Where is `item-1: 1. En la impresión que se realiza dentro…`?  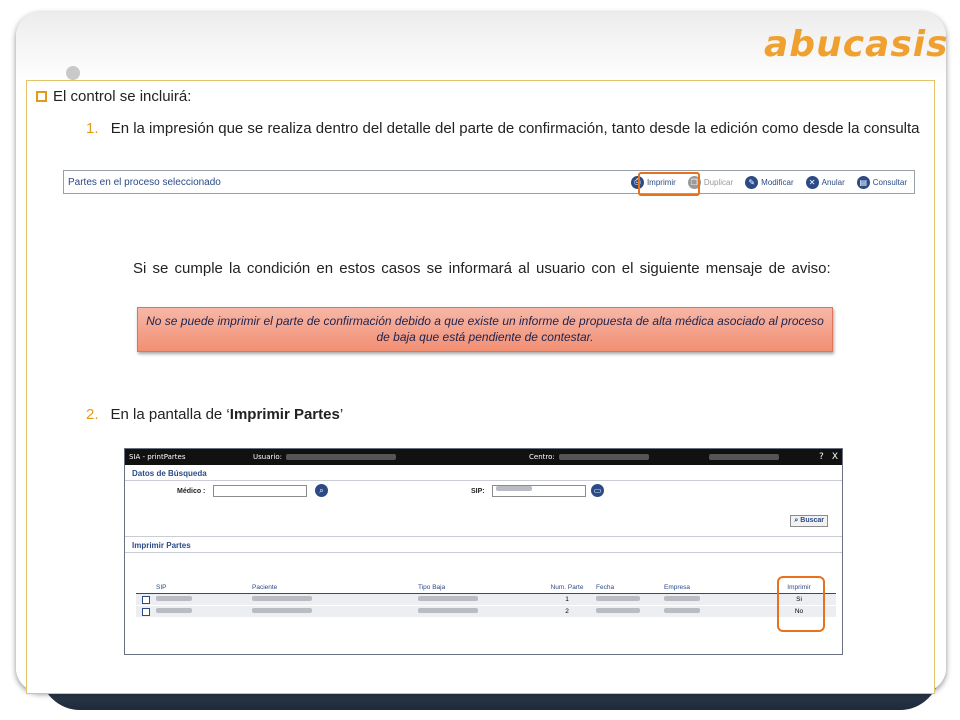 item-1: 1. En la impresión que se realiza dentro… is located at coordinates (505, 129).